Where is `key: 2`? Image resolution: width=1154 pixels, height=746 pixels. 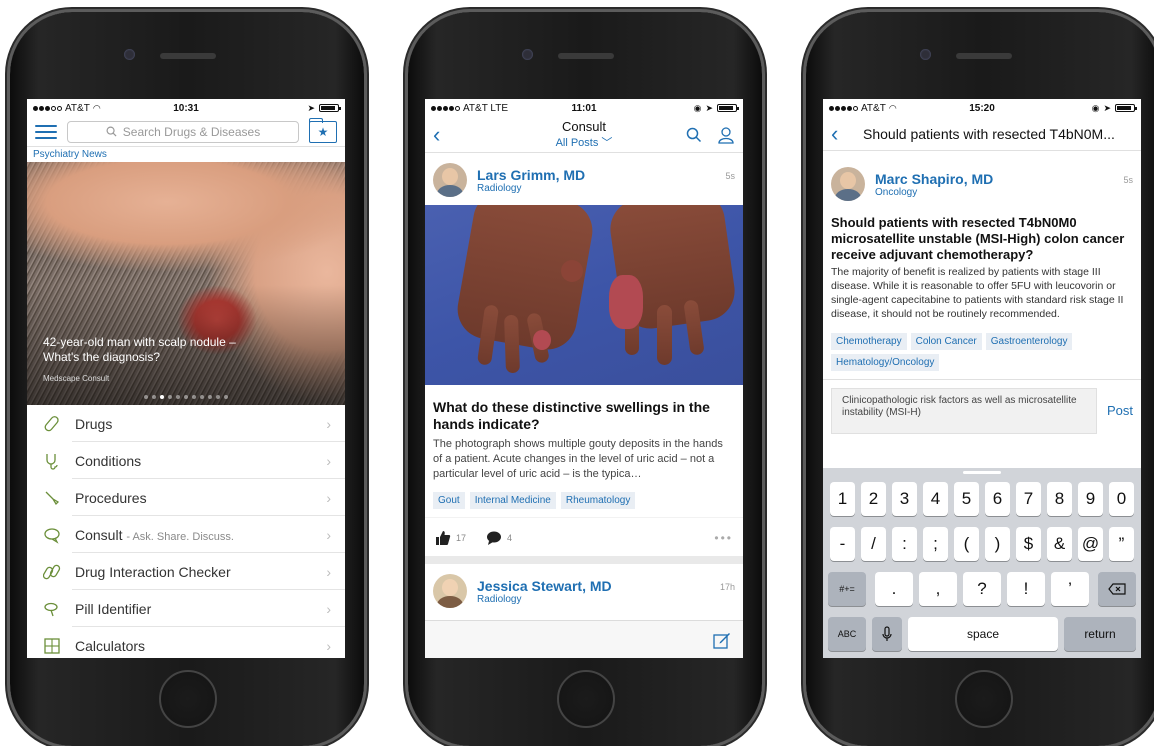 key: 2 is located at coordinates (873, 499).